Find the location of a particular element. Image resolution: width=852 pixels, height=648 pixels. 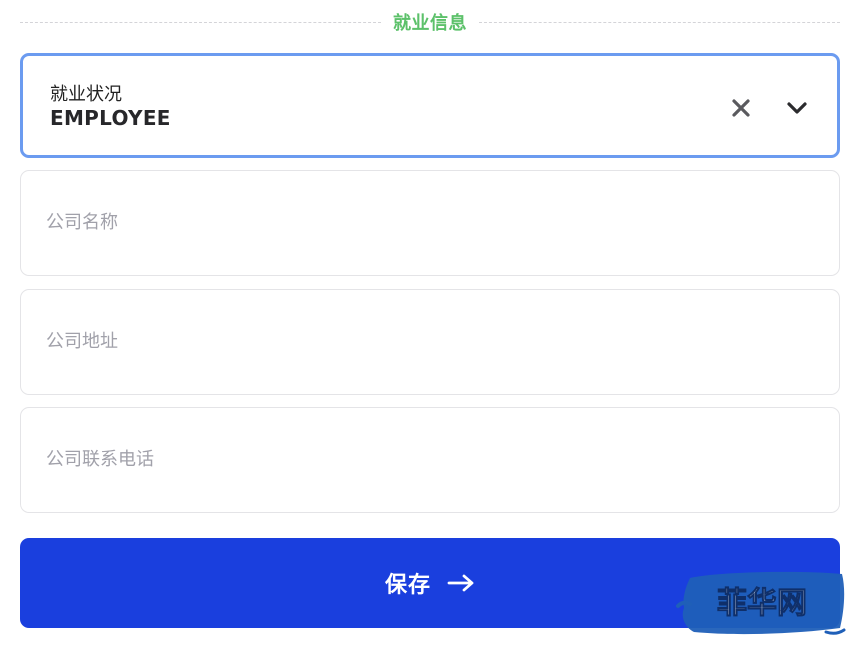

company-address-input is located at coordinates (426, 341).